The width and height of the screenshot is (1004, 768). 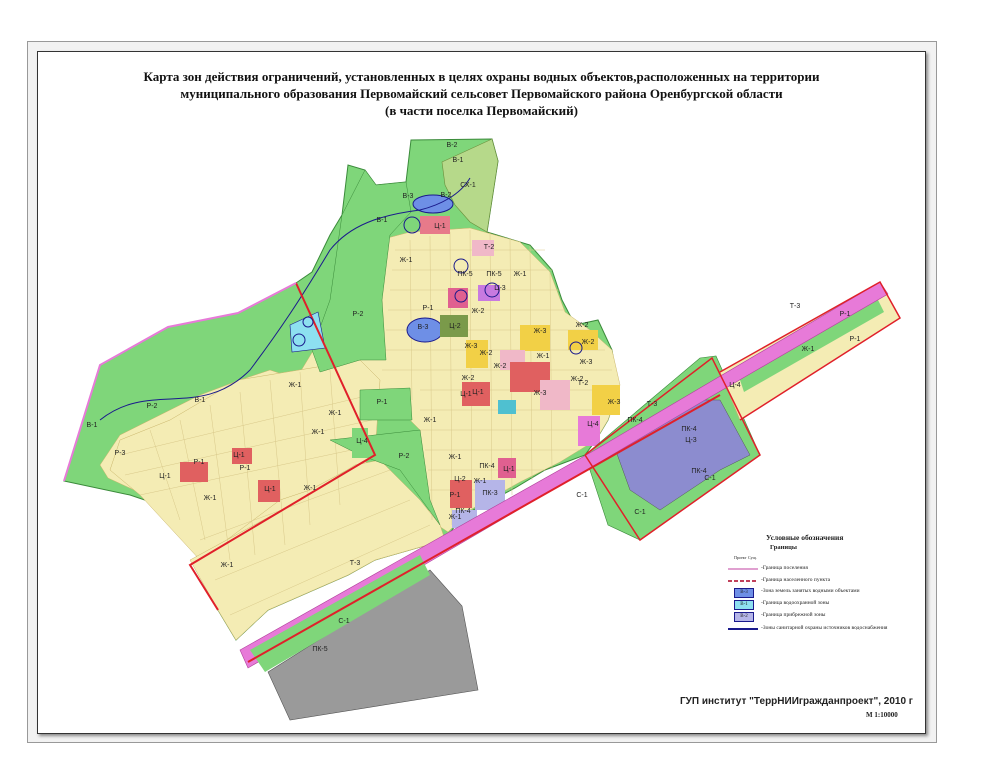 I want to click on legend-item-label: -Граница прибрежной зоны, so click(x=793, y=615).